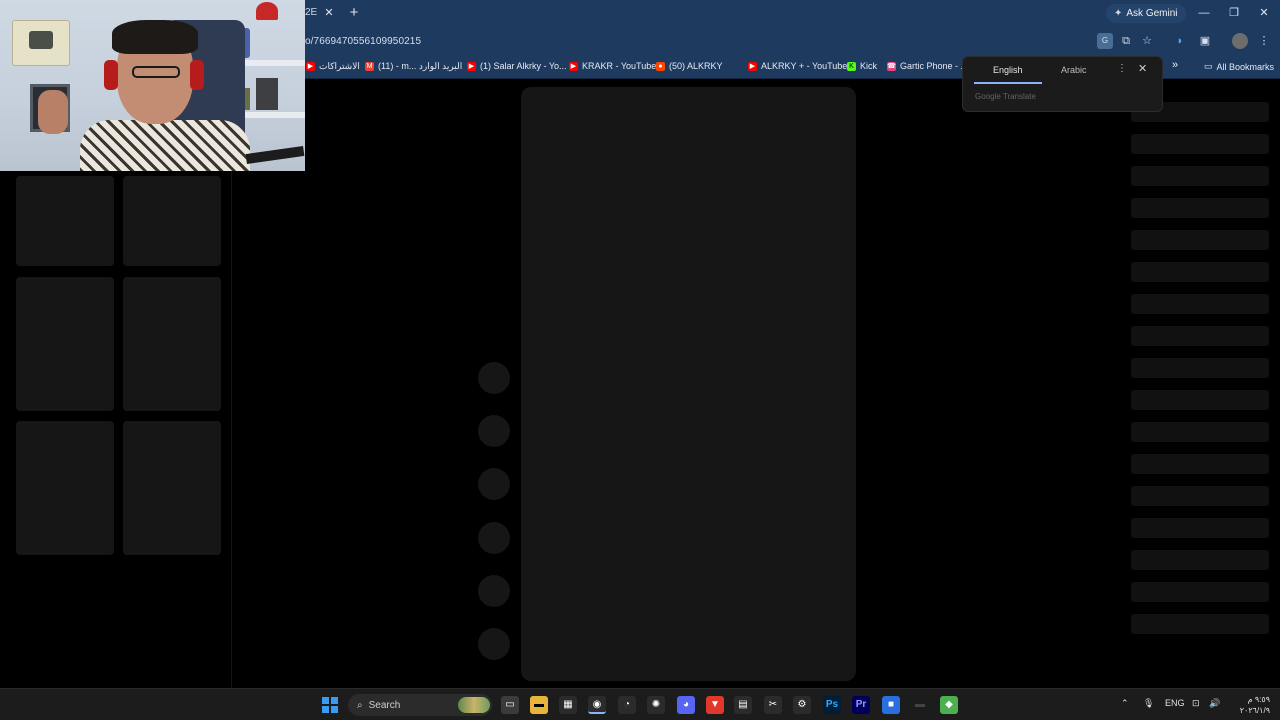 The height and width of the screenshot is (720, 1280). I want to click on tray-overflow-chevron-icon: ⌃, so click(1125, 703).